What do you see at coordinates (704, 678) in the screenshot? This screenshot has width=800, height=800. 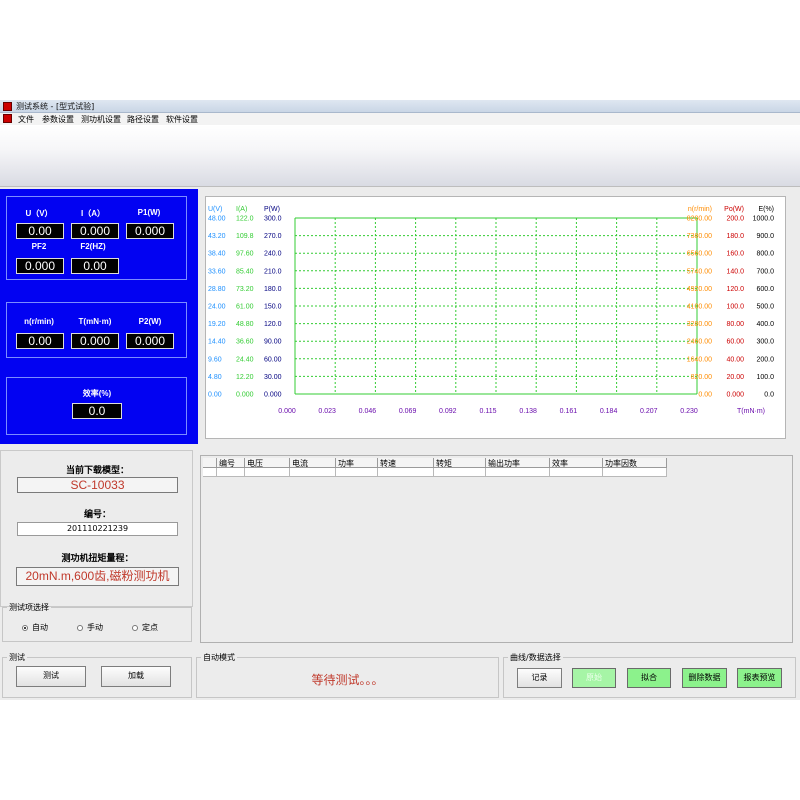 I see `delete-data-button: 删除数据` at bounding box center [704, 678].